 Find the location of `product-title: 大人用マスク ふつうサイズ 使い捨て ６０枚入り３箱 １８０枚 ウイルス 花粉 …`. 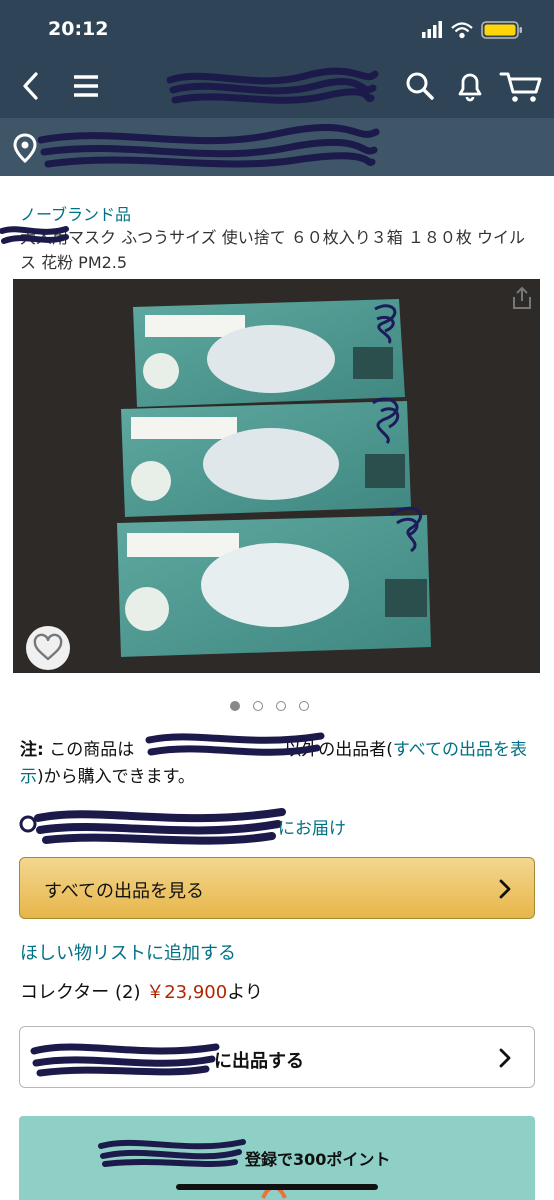

product-title: 大人用マスク ふつうサイズ 使い捨て ６０枚入り３箱 １８０枚 ウイルス 花粉 … is located at coordinates (272, 250).